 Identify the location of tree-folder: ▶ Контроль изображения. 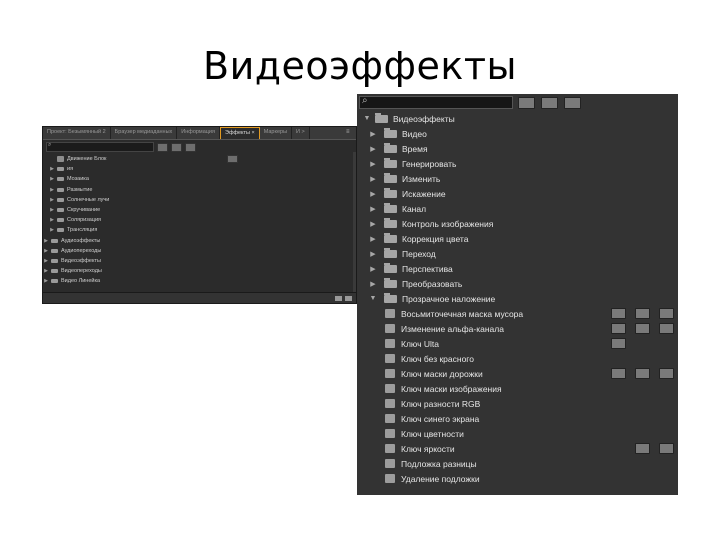
(517, 223).